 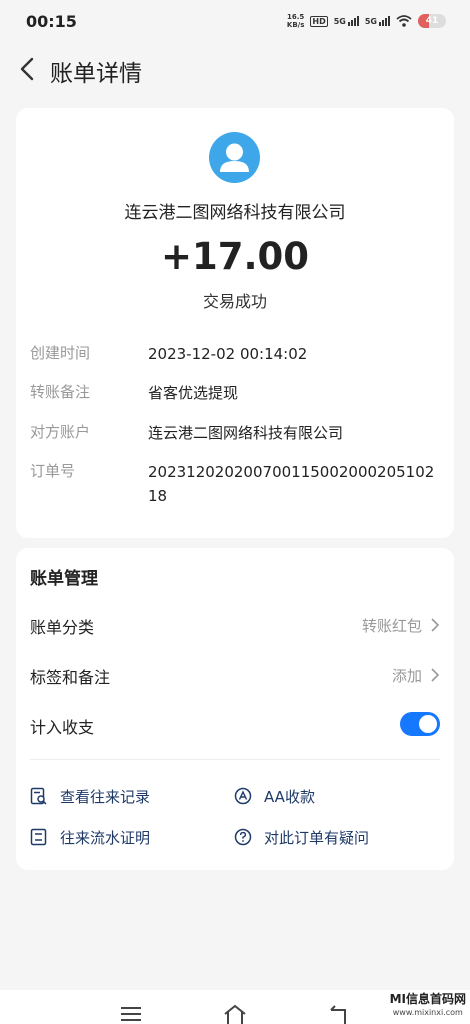 I want to click on record-search-icon, so click(x=38, y=796).